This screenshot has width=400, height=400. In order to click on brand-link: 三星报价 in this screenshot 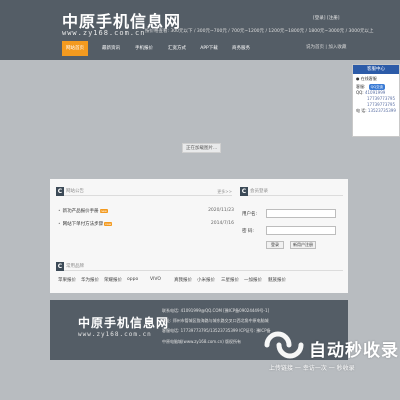, I will do `click(230, 280)`.